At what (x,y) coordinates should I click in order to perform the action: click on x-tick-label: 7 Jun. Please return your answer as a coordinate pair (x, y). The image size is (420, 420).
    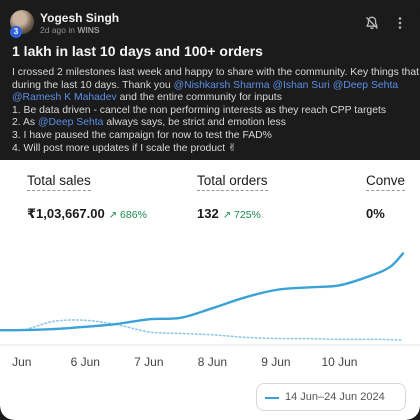
    Looking at the image, I should click on (148, 362).